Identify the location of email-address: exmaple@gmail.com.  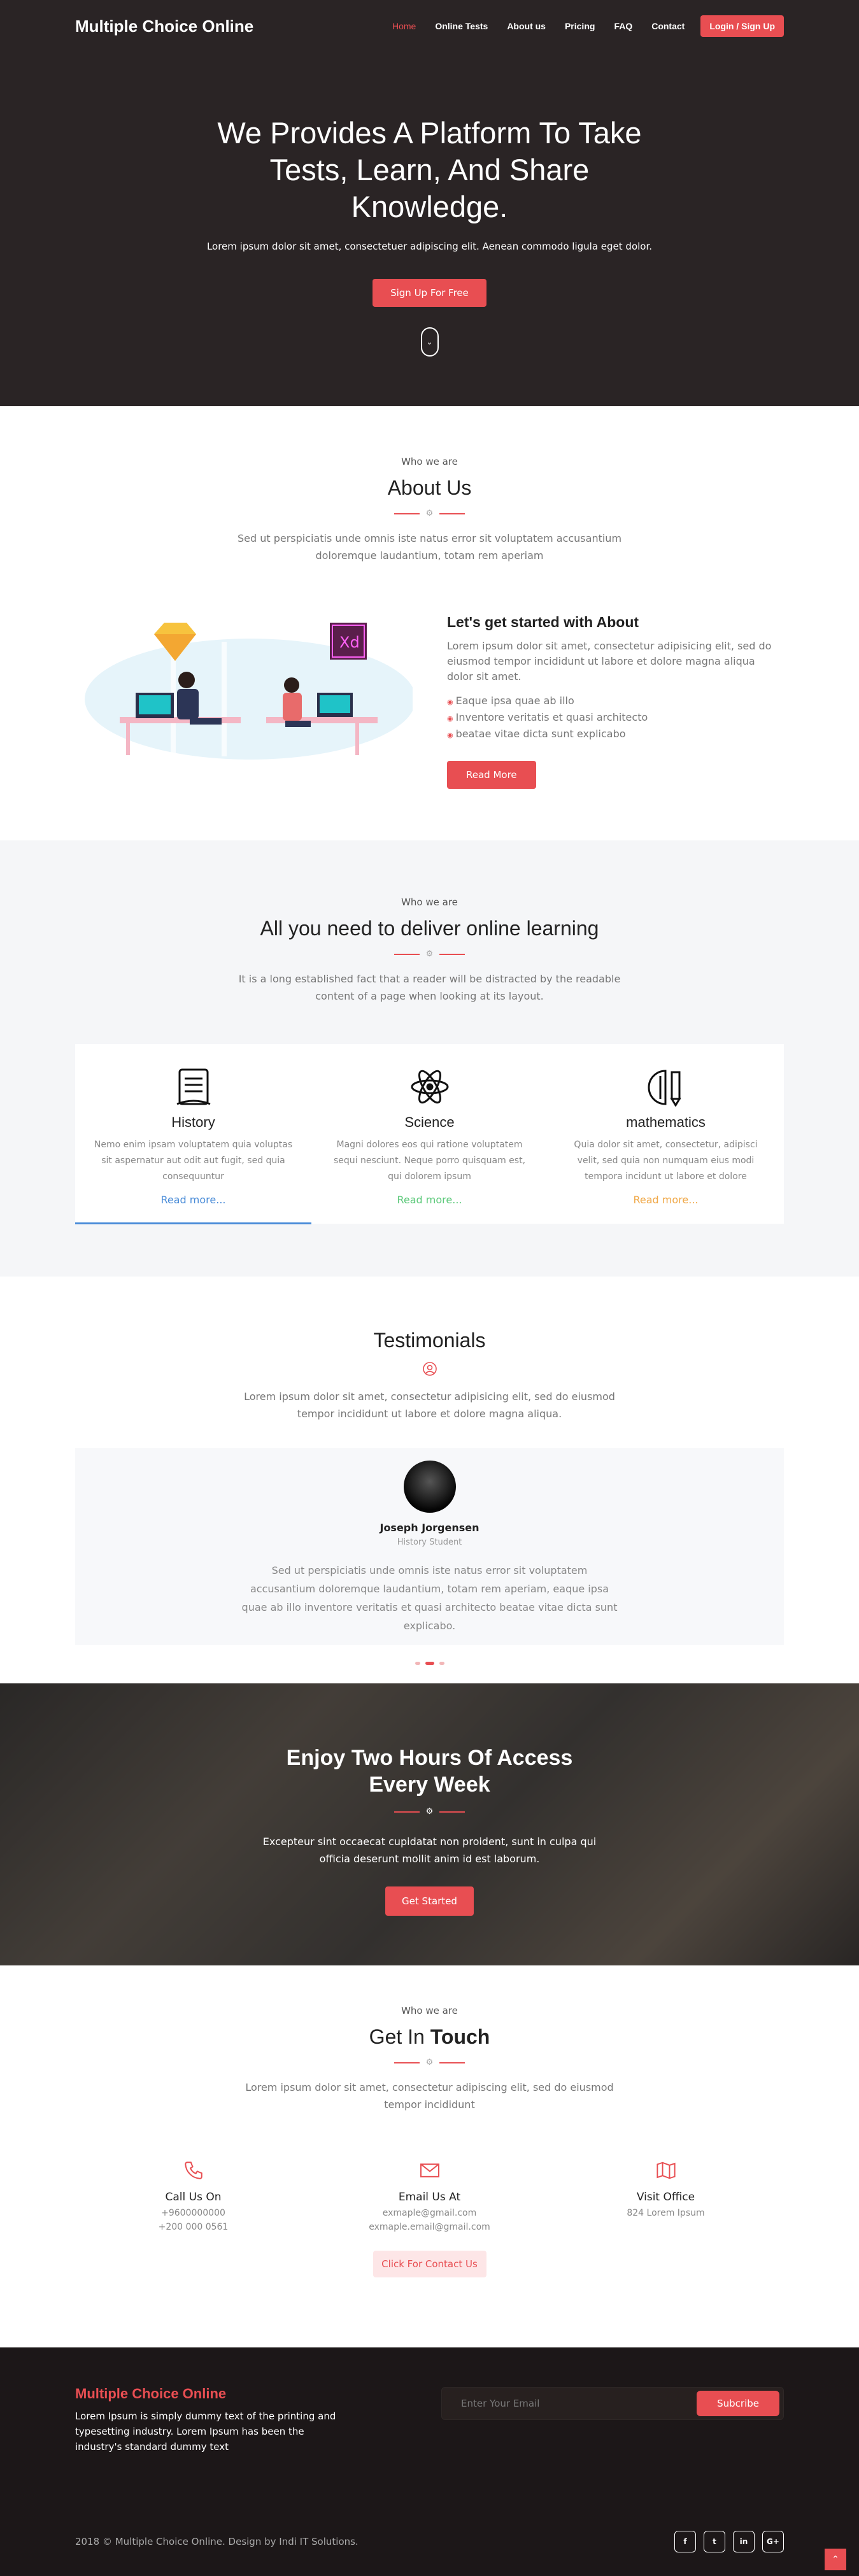
(429, 2213).